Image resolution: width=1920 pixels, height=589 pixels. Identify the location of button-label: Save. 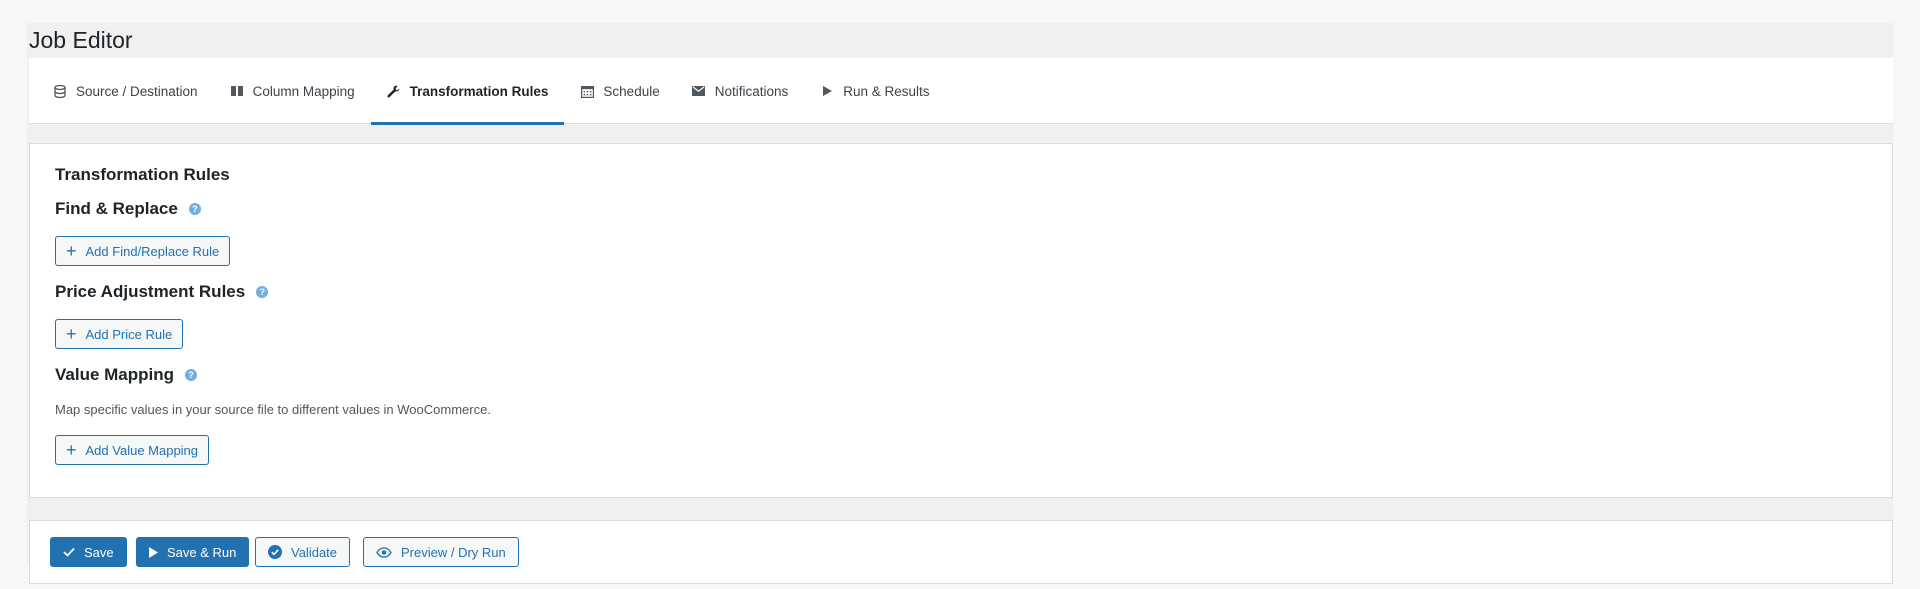
(99, 552).